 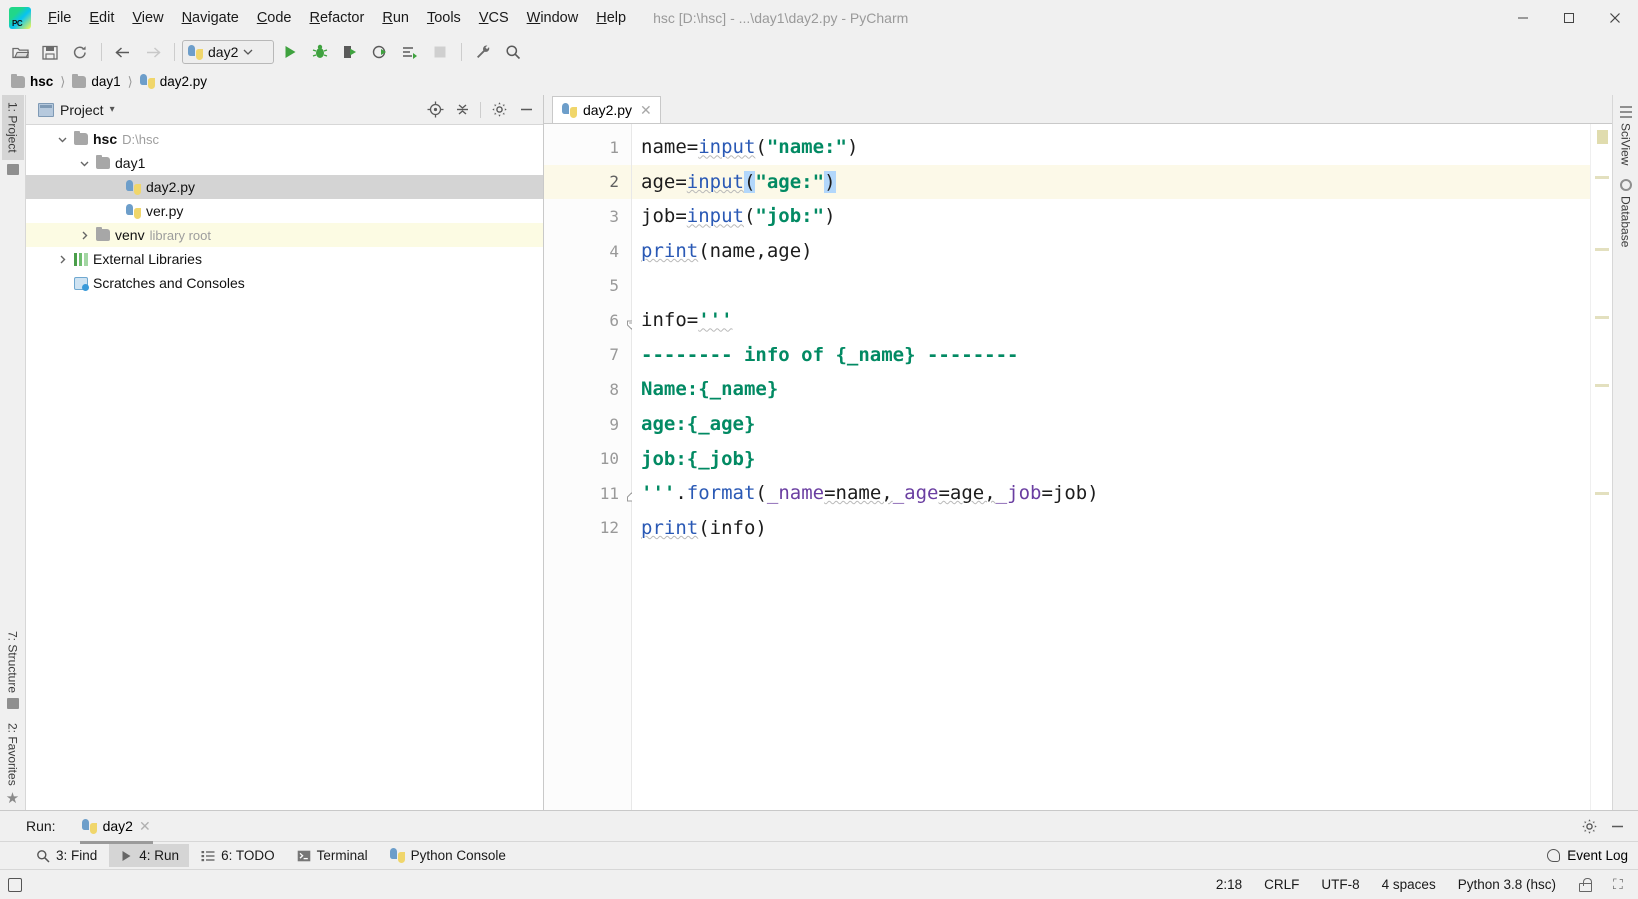 What do you see at coordinates (1229, 884) in the screenshot?
I see `caret-position: 2:18` at bounding box center [1229, 884].